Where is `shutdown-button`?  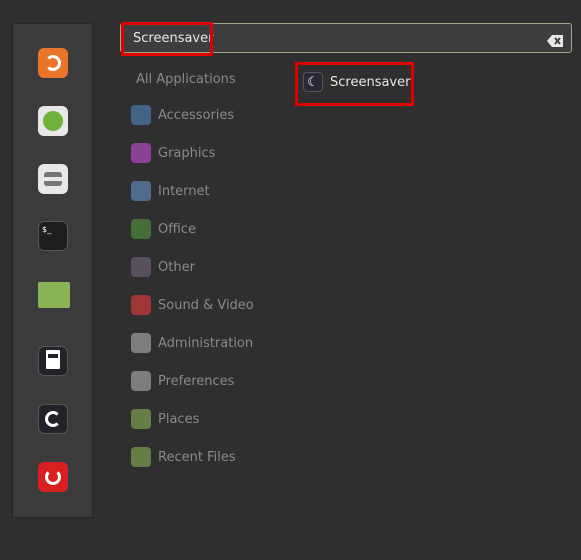
shutdown-button is located at coordinates (53, 477).